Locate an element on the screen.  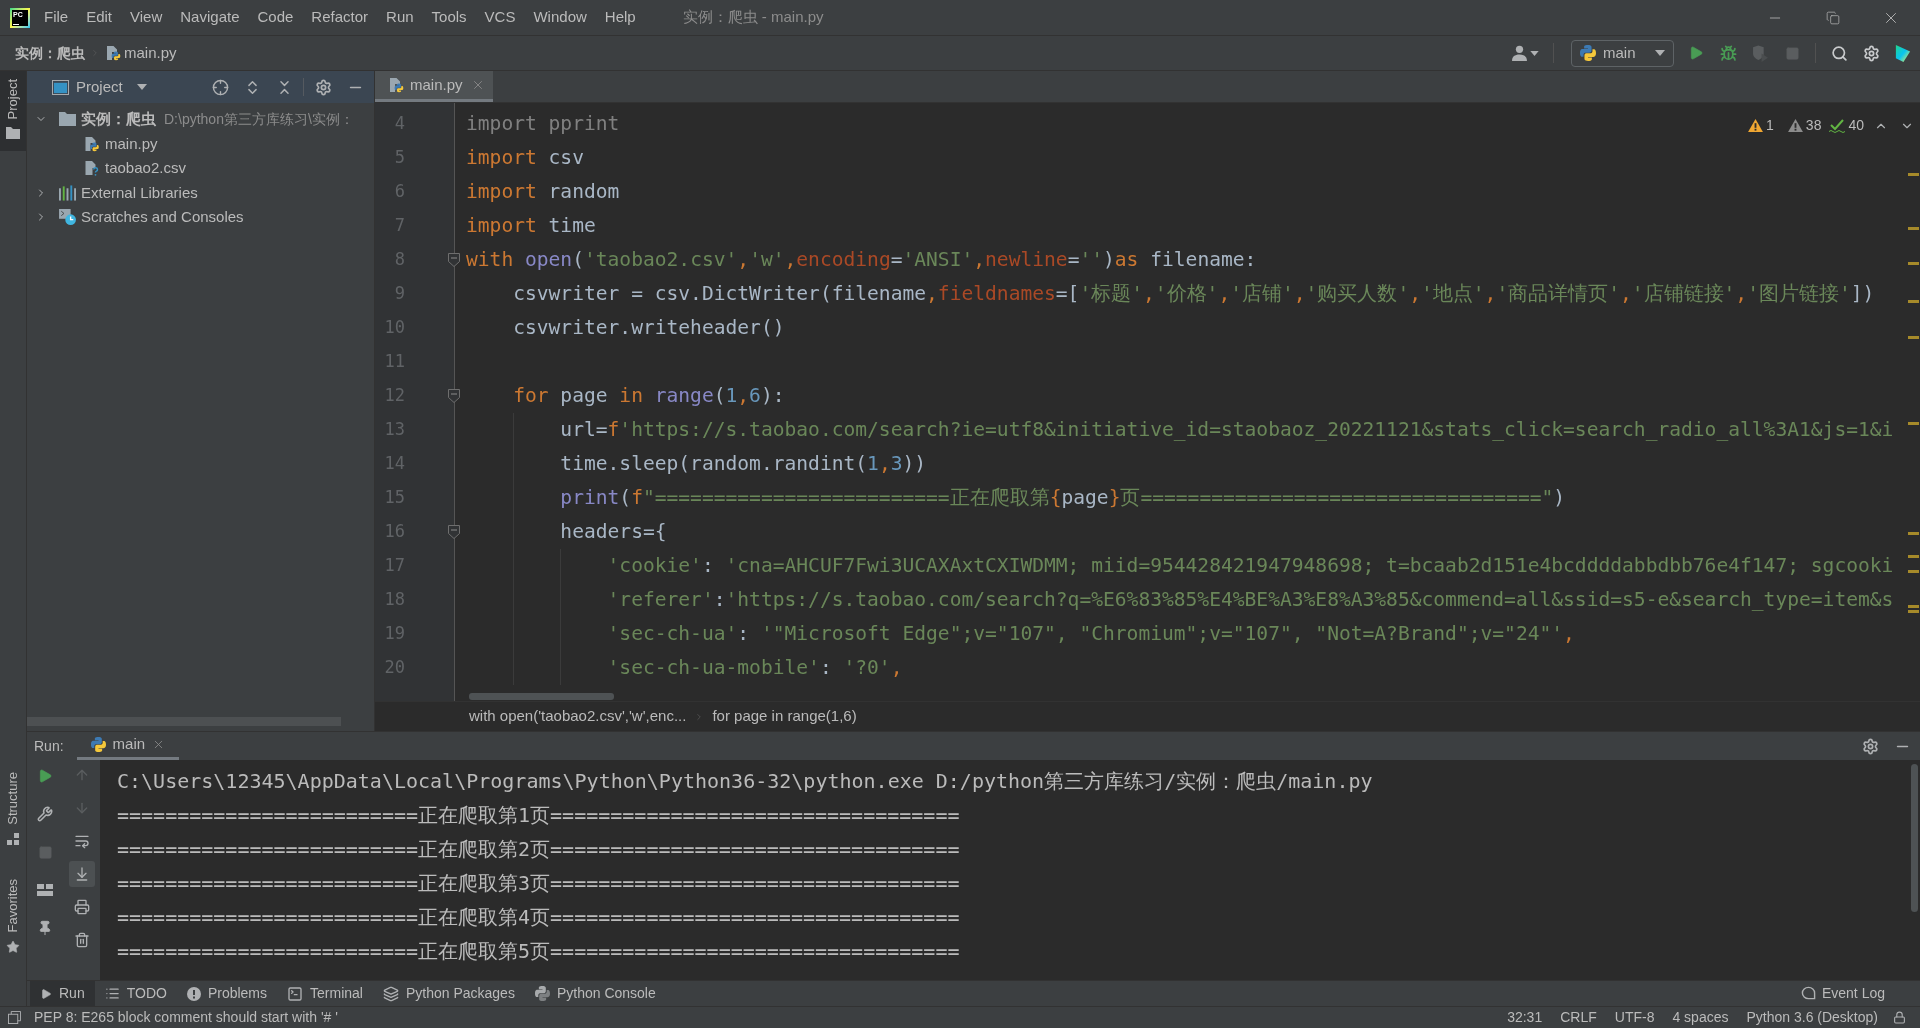
console-line: =========================正在爬取第3页================================== is located at coordinates (538, 883).